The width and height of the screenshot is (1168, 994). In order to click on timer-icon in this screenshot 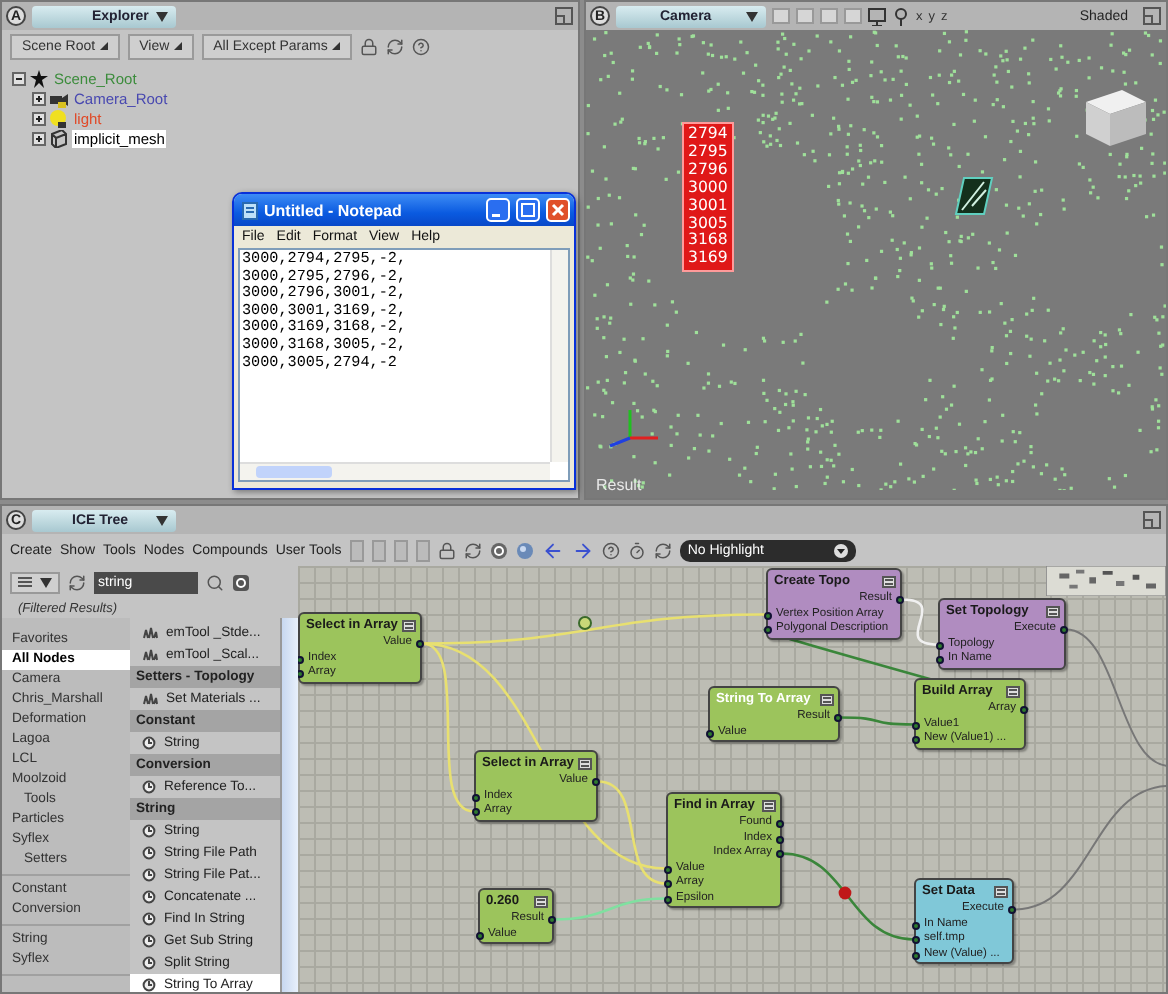, I will do `click(636, 550)`.